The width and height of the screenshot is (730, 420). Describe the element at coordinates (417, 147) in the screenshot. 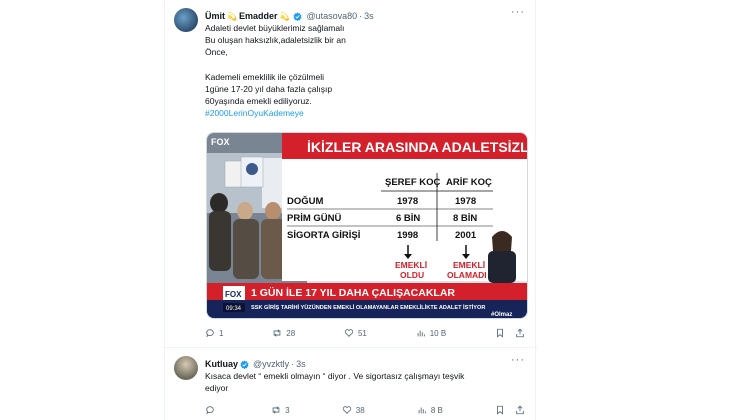

I see `tv-headline: İKİZLER ARASINDA ADALETSİZLİK` at that location.